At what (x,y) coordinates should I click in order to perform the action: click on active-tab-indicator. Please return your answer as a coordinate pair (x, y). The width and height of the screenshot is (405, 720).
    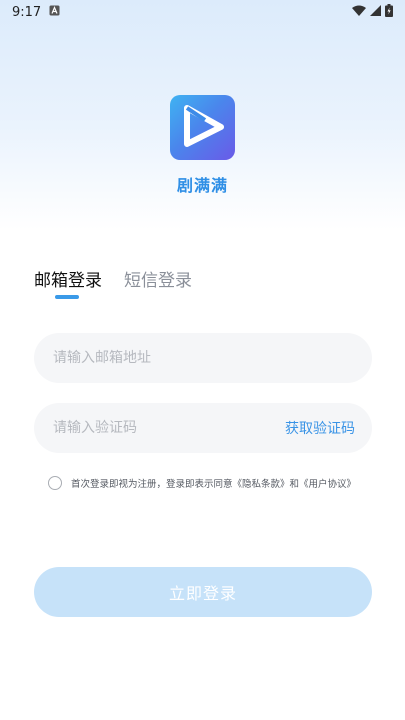
    Looking at the image, I should click on (67, 297).